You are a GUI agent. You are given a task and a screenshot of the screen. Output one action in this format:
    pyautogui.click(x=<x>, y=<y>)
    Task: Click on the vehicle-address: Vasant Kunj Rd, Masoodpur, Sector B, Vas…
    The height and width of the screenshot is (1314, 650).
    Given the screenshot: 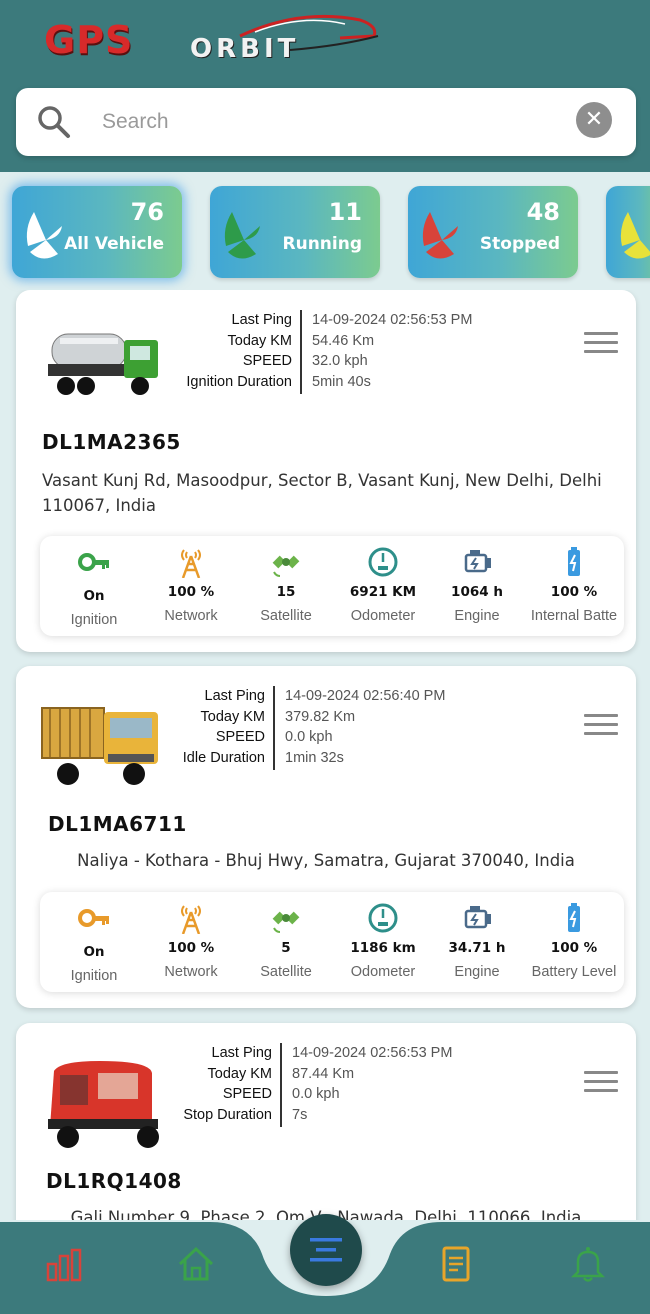 What is the action you would take?
    pyautogui.click(x=322, y=493)
    